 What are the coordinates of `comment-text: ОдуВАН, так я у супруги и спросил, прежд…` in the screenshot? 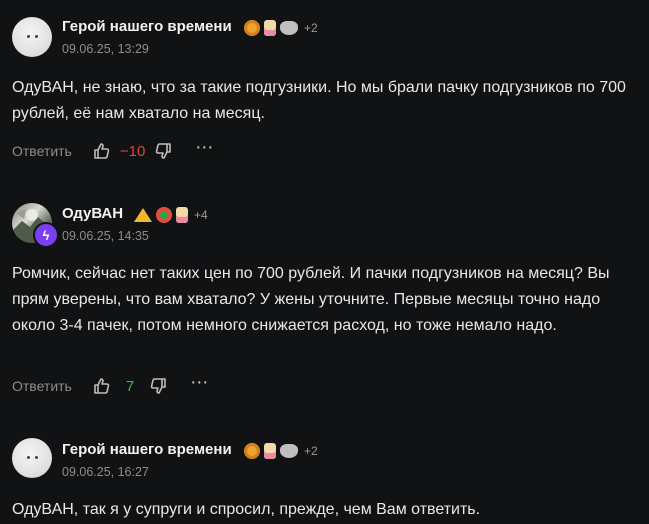 It's located at (246, 509).